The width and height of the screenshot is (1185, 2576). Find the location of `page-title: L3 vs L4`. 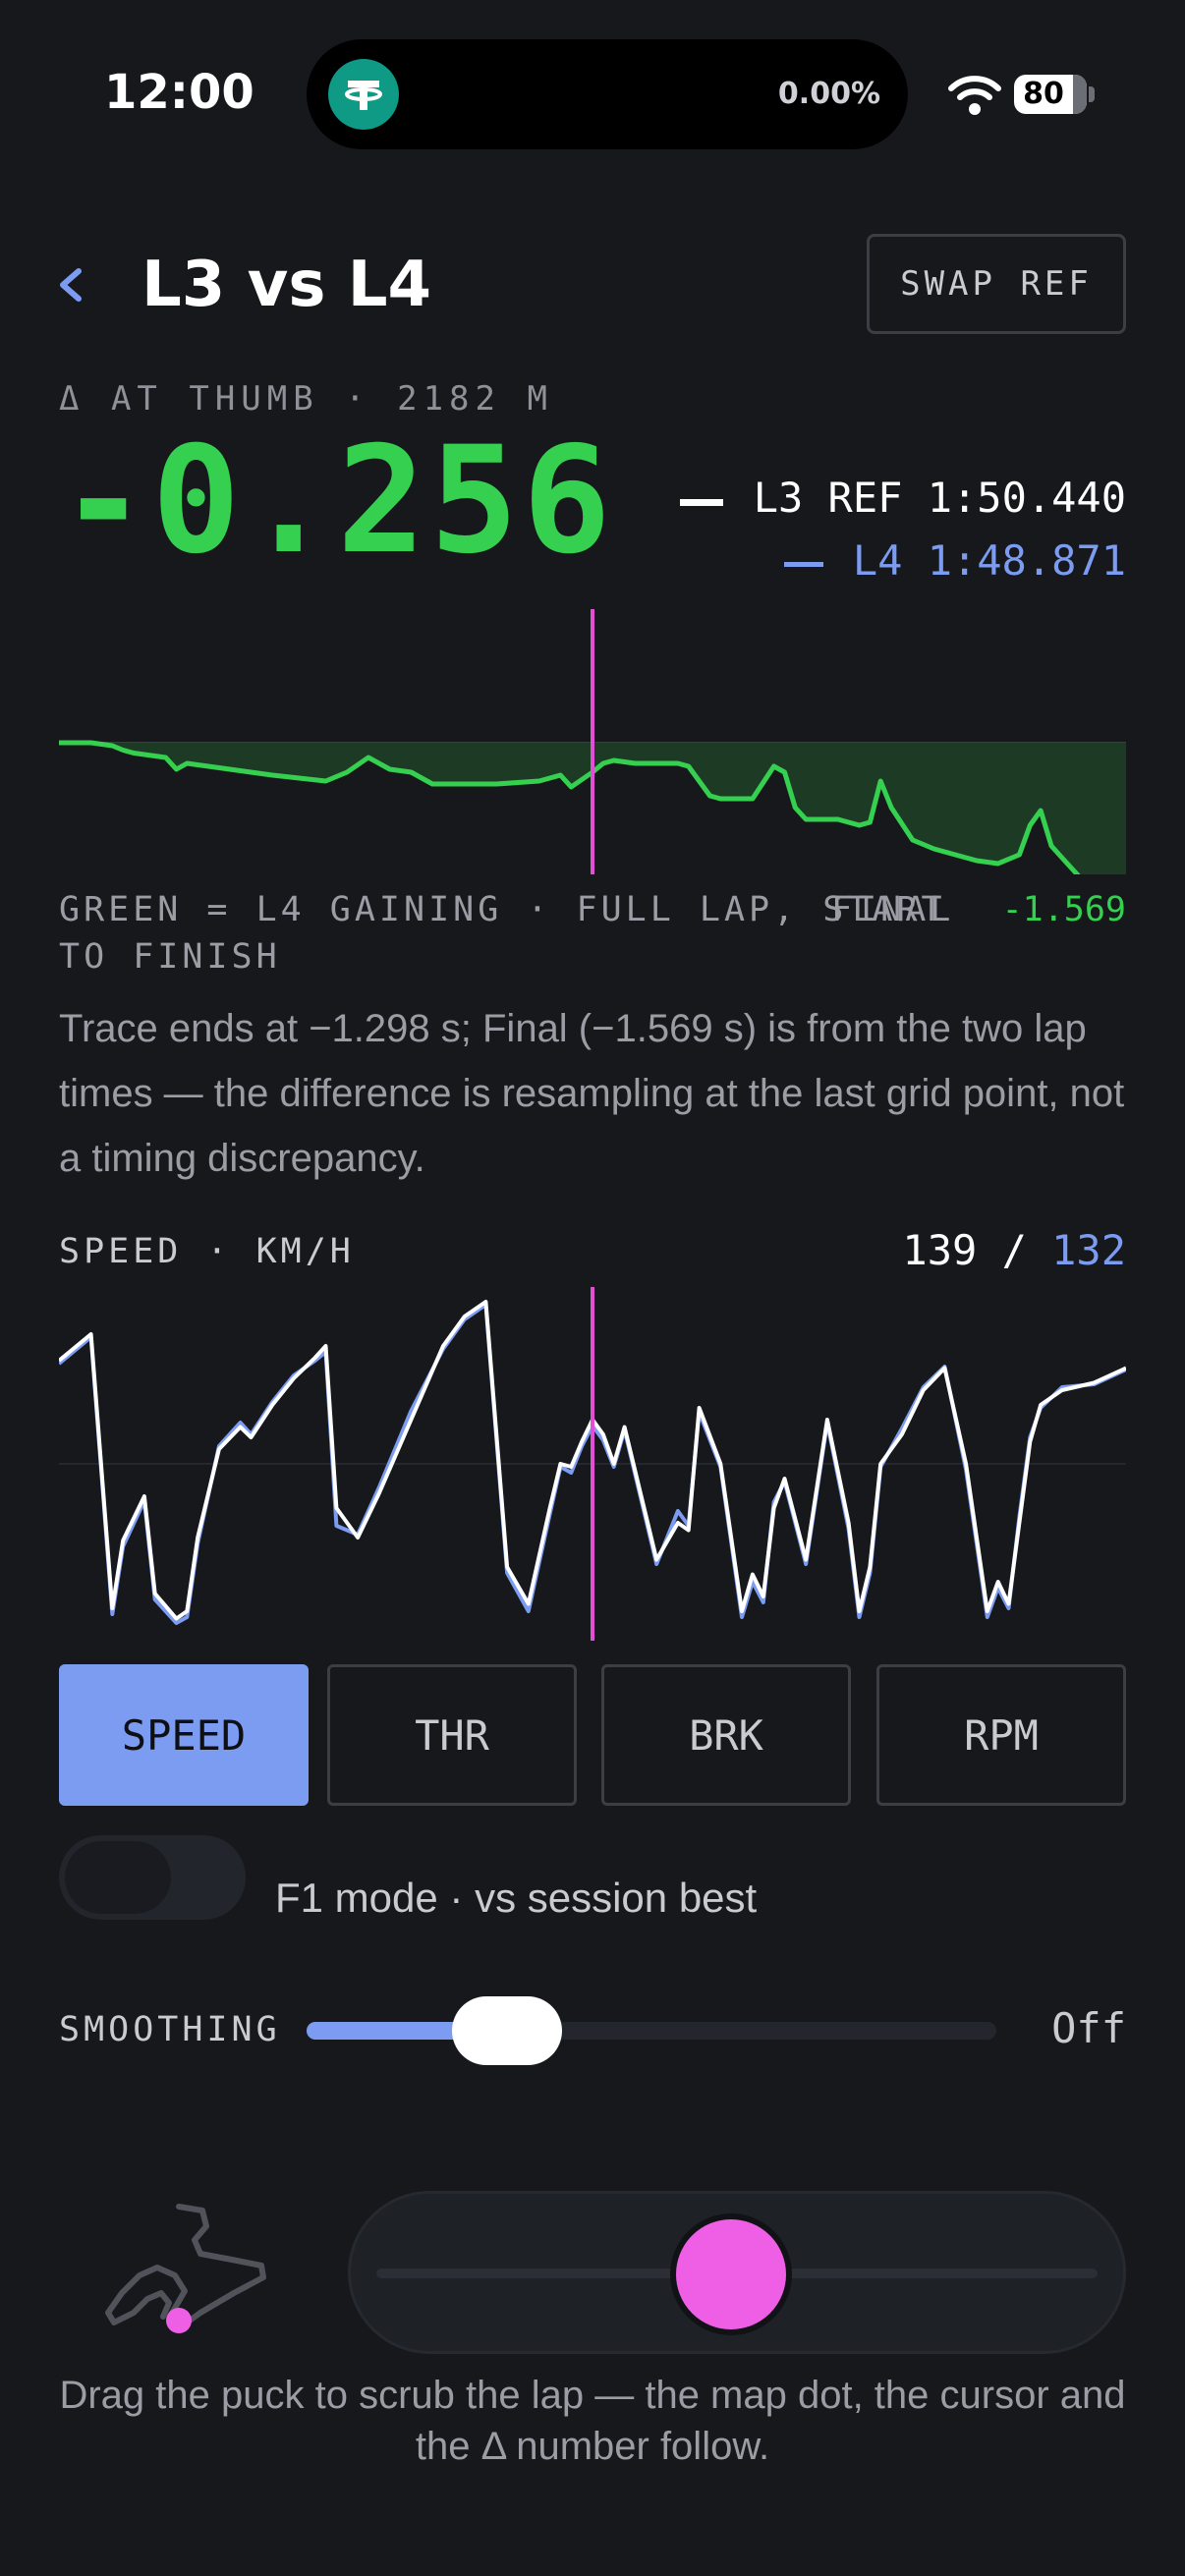

page-title: L3 vs L4 is located at coordinates (286, 285).